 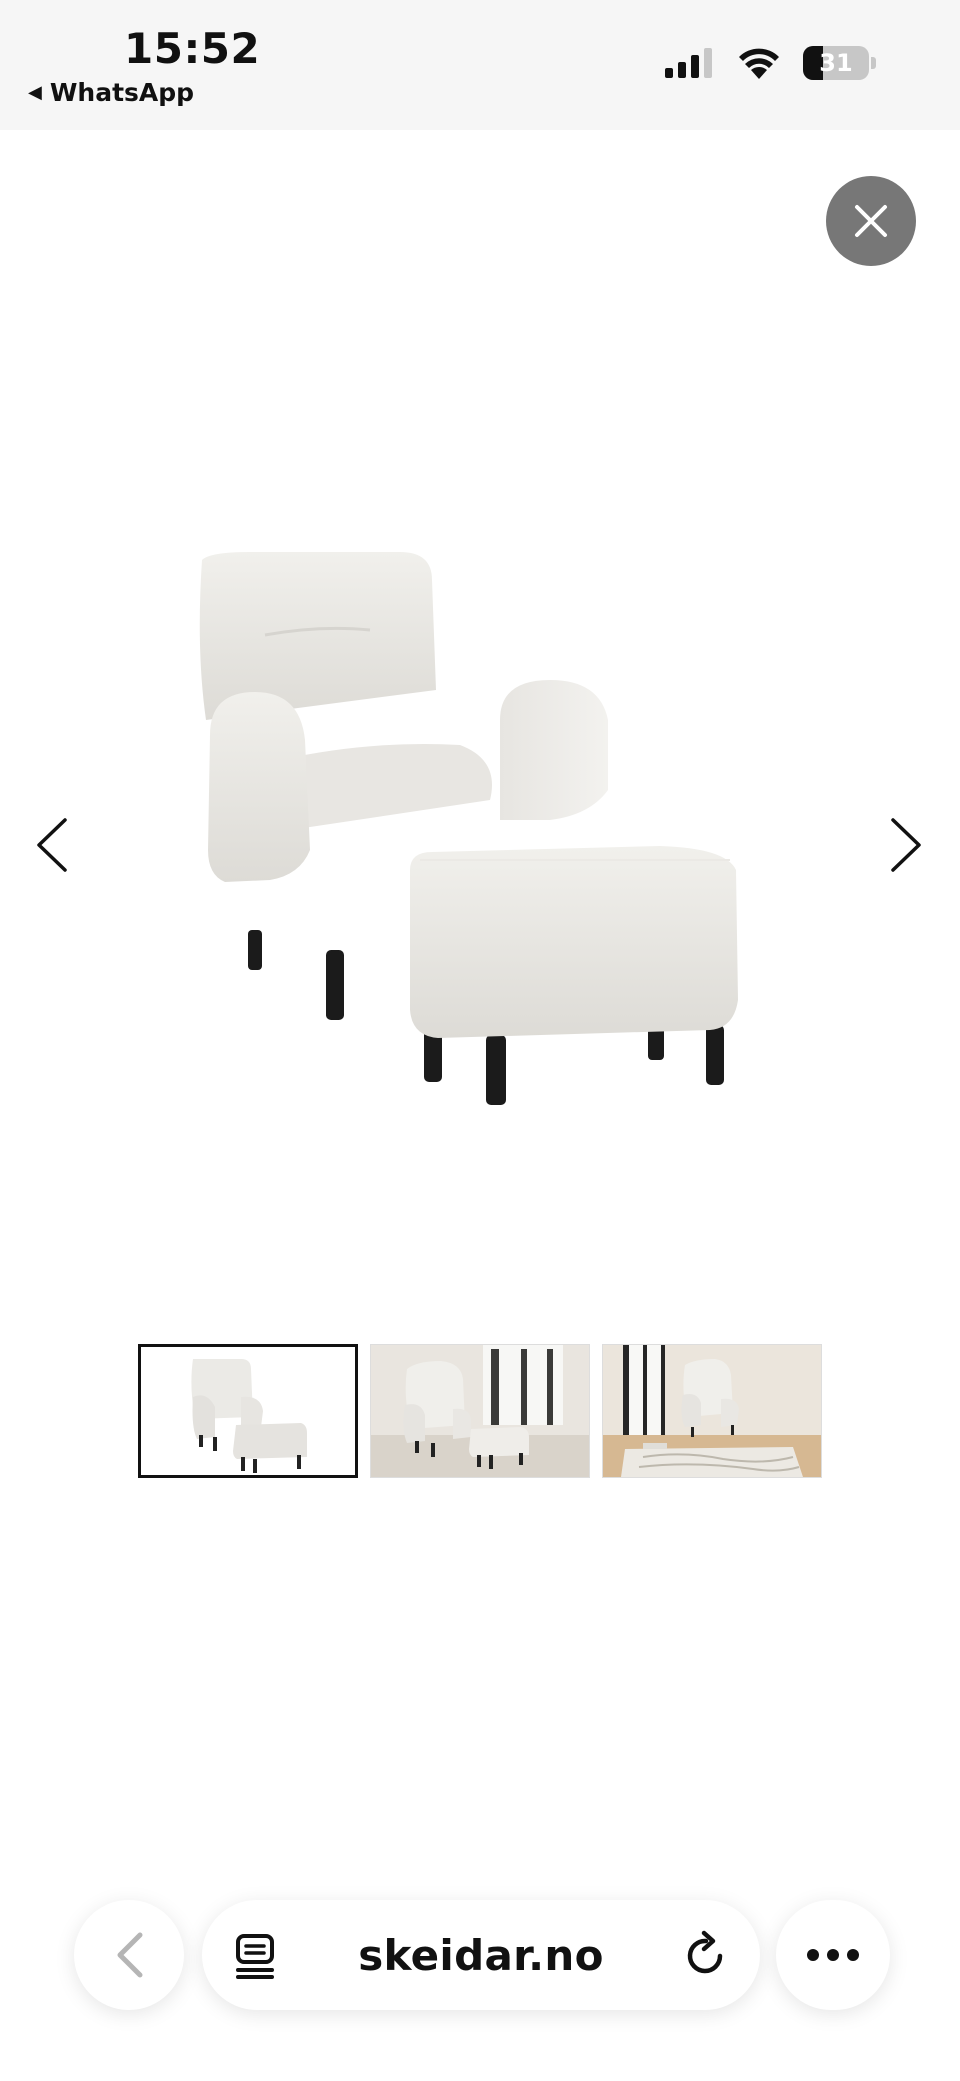 I want to click on reader-icon, so click(x=257, y=1955).